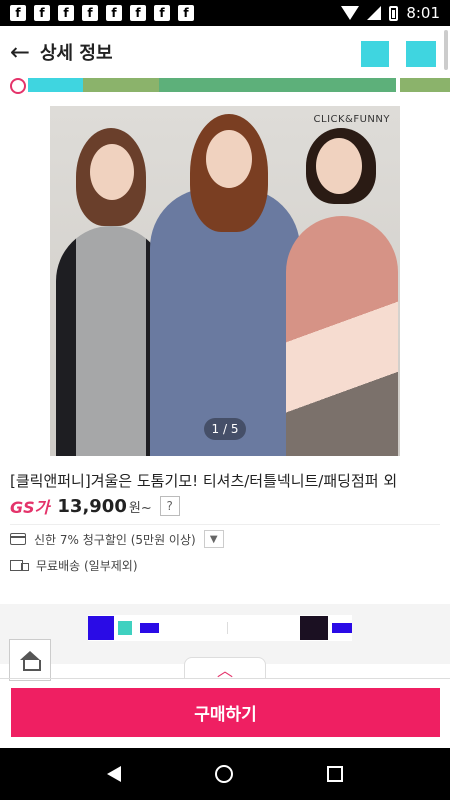 The width and height of the screenshot is (450, 800). I want to click on price-help-button: ?, so click(169, 506).